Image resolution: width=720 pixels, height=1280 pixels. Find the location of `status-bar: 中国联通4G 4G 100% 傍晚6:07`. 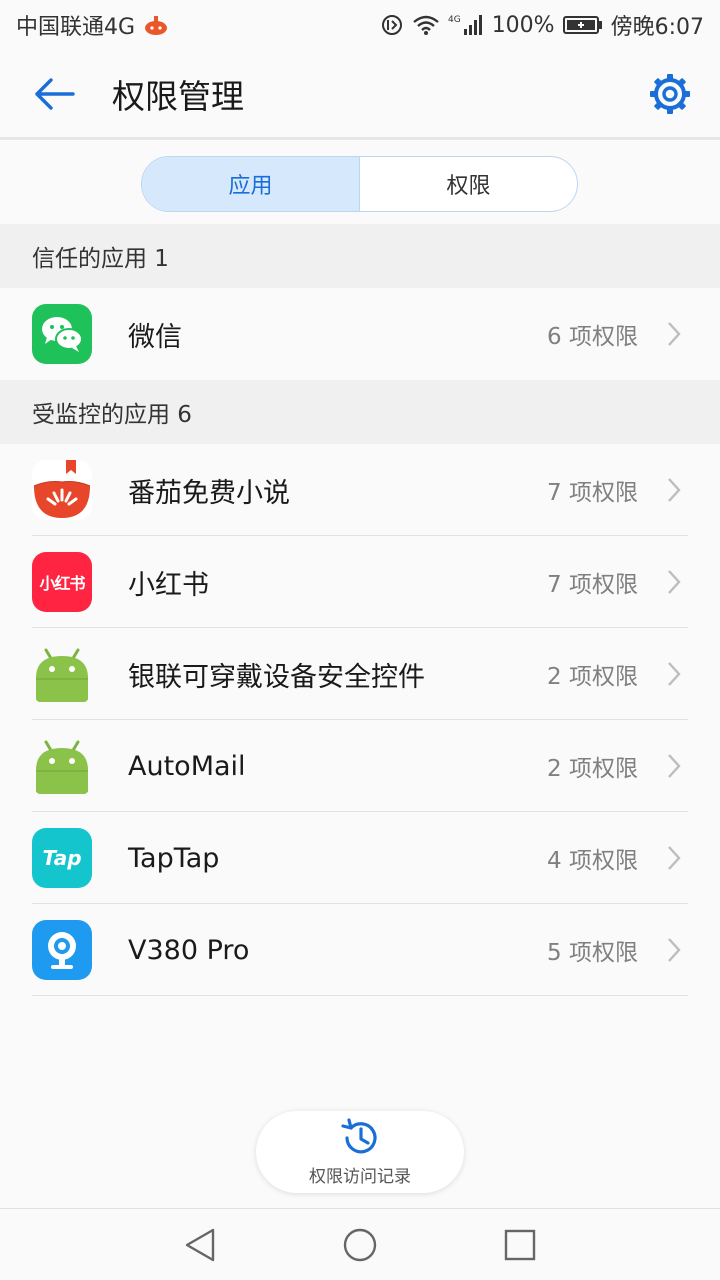

status-bar: 中国联通4G 4G 100% 傍晚6:07 is located at coordinates (360, 25).